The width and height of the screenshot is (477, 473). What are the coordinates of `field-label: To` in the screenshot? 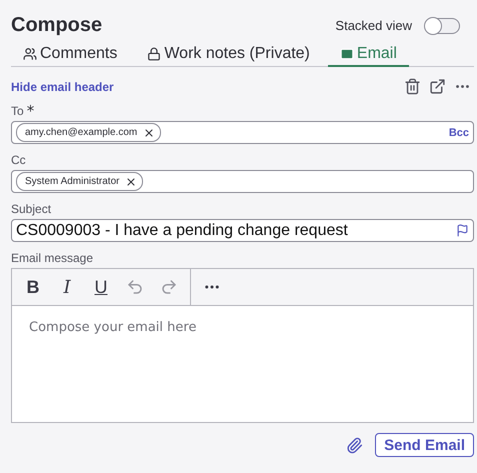 It's located at (17, 111).